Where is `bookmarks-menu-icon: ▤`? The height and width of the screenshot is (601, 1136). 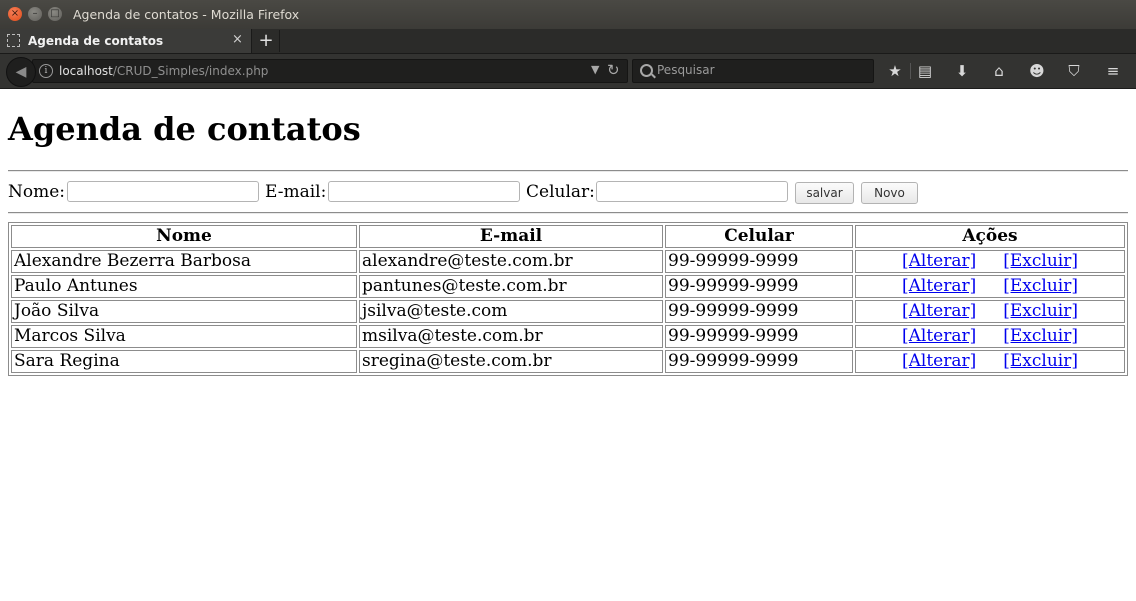
bookmarks-menu-icon: ▤ is located at coordinates (925, 71).